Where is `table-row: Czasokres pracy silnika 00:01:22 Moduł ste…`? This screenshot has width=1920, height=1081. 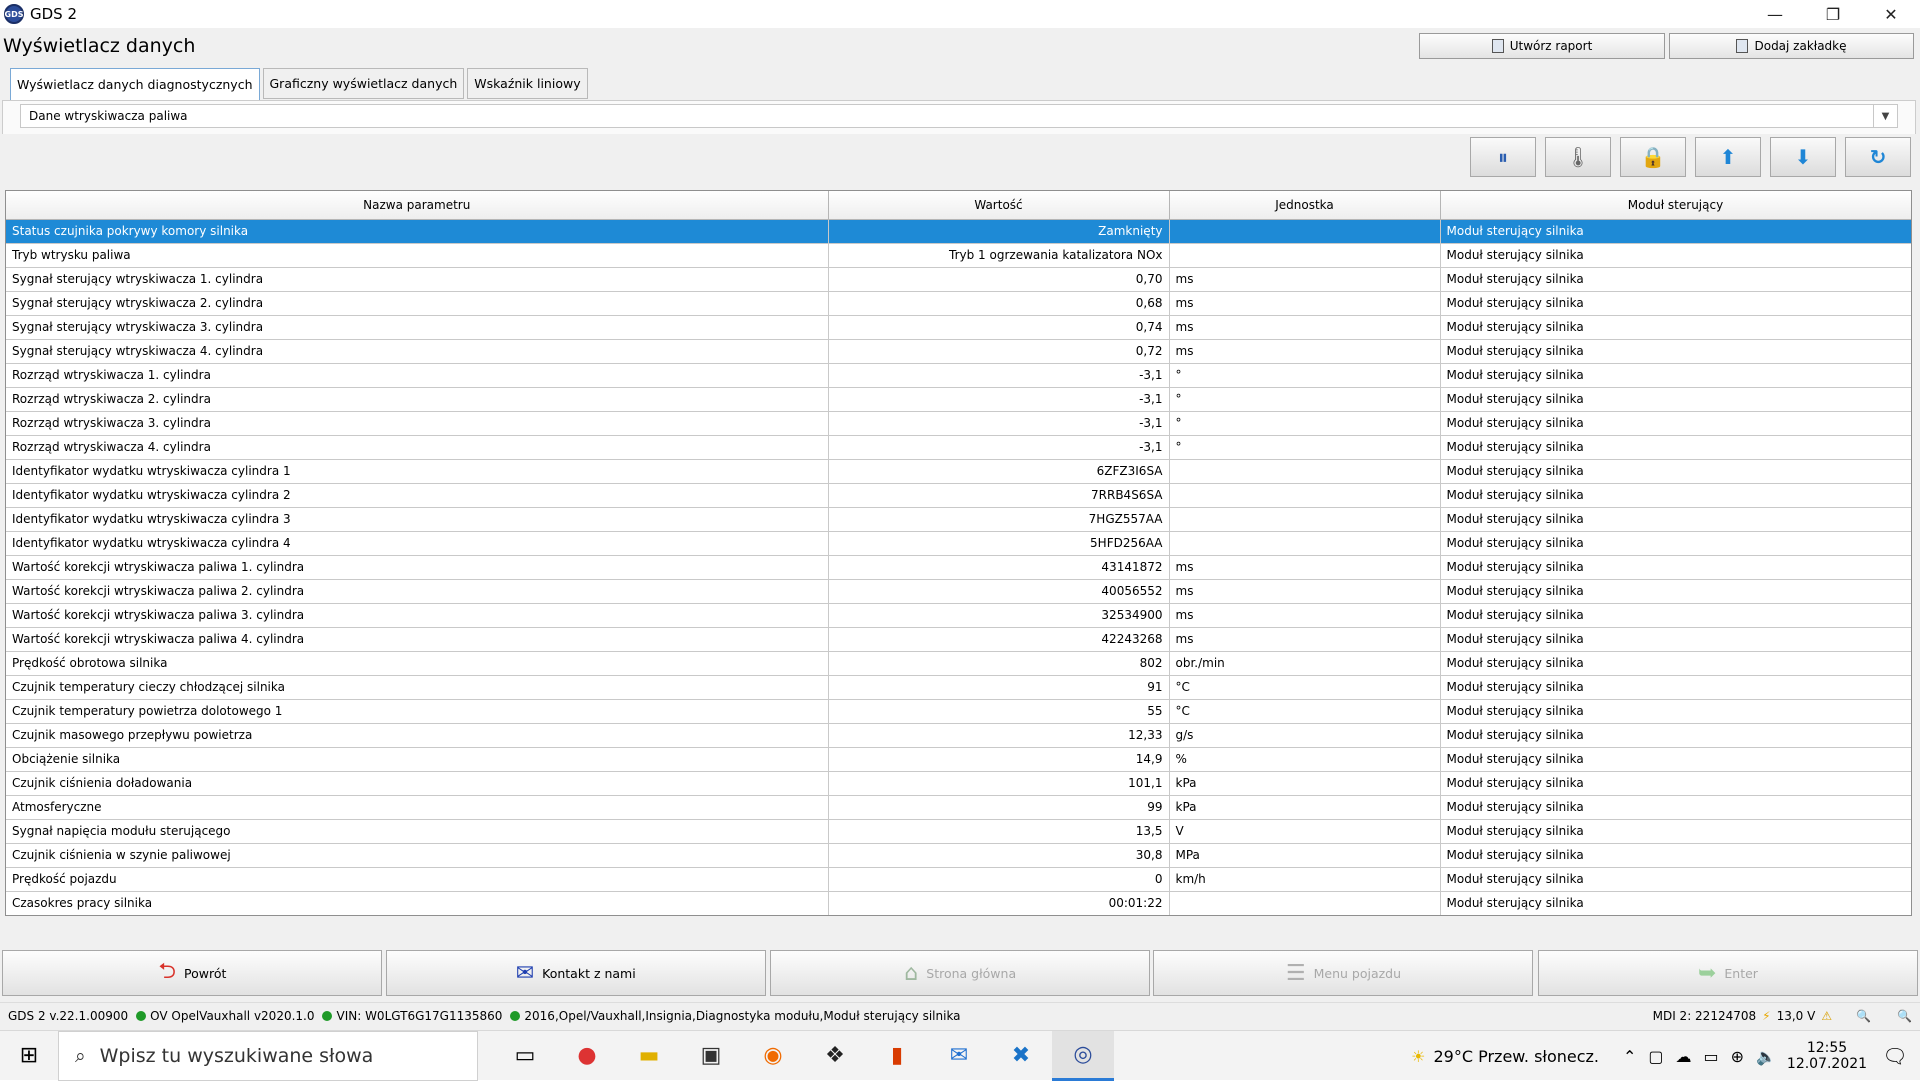 table-row: Czasokres pracy silnika 00:01:22 Moduł ste… is located at coordinates (958, 903).